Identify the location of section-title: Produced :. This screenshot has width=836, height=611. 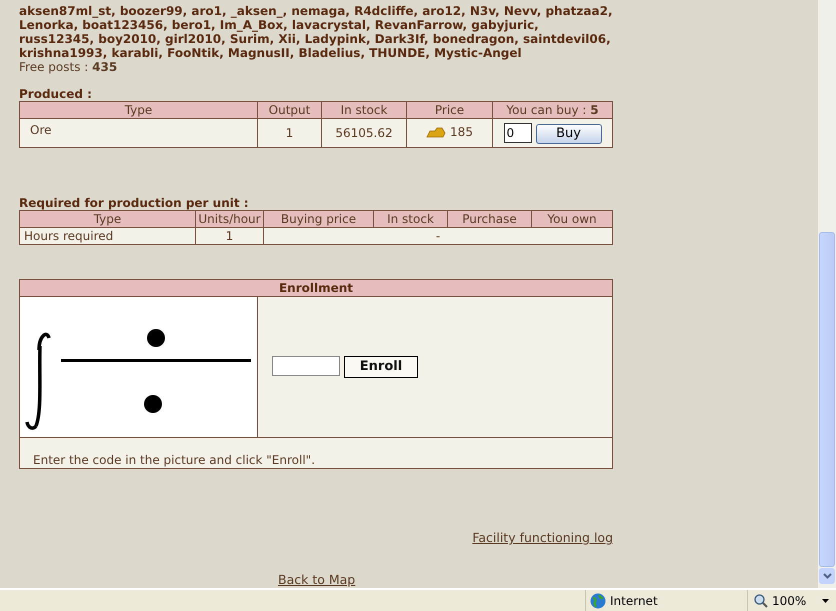
(56, 94).